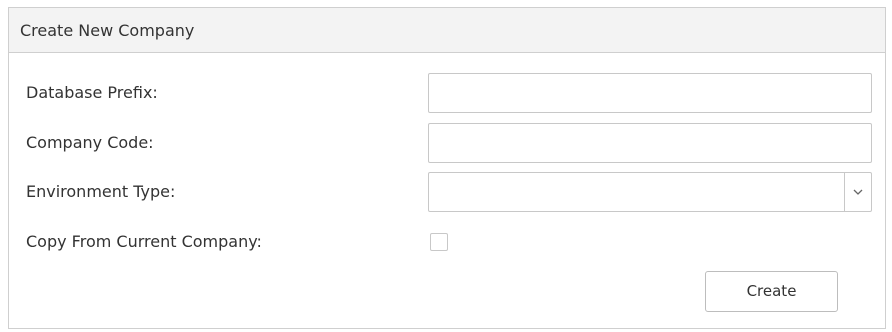  What do you see at coordinates (101, 191) in the screenshot?
I see `environment-type-label: Environment Type:` at bounding box center [101, 191].